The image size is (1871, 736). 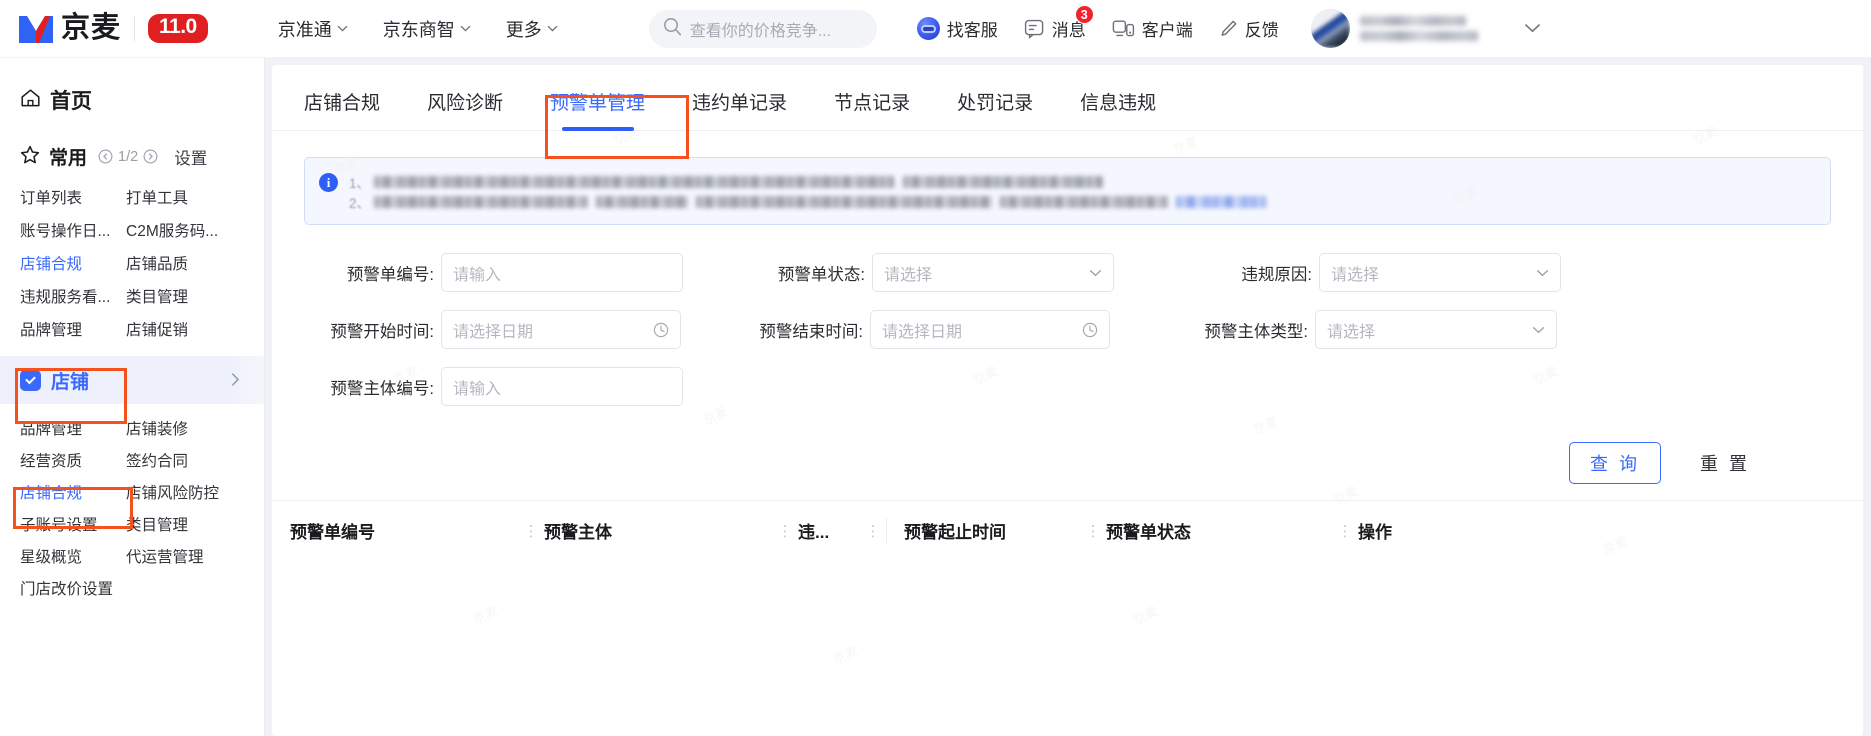 I want to click on column-header-warning-order-no: 预警单编号, so click(x=404, y=530).